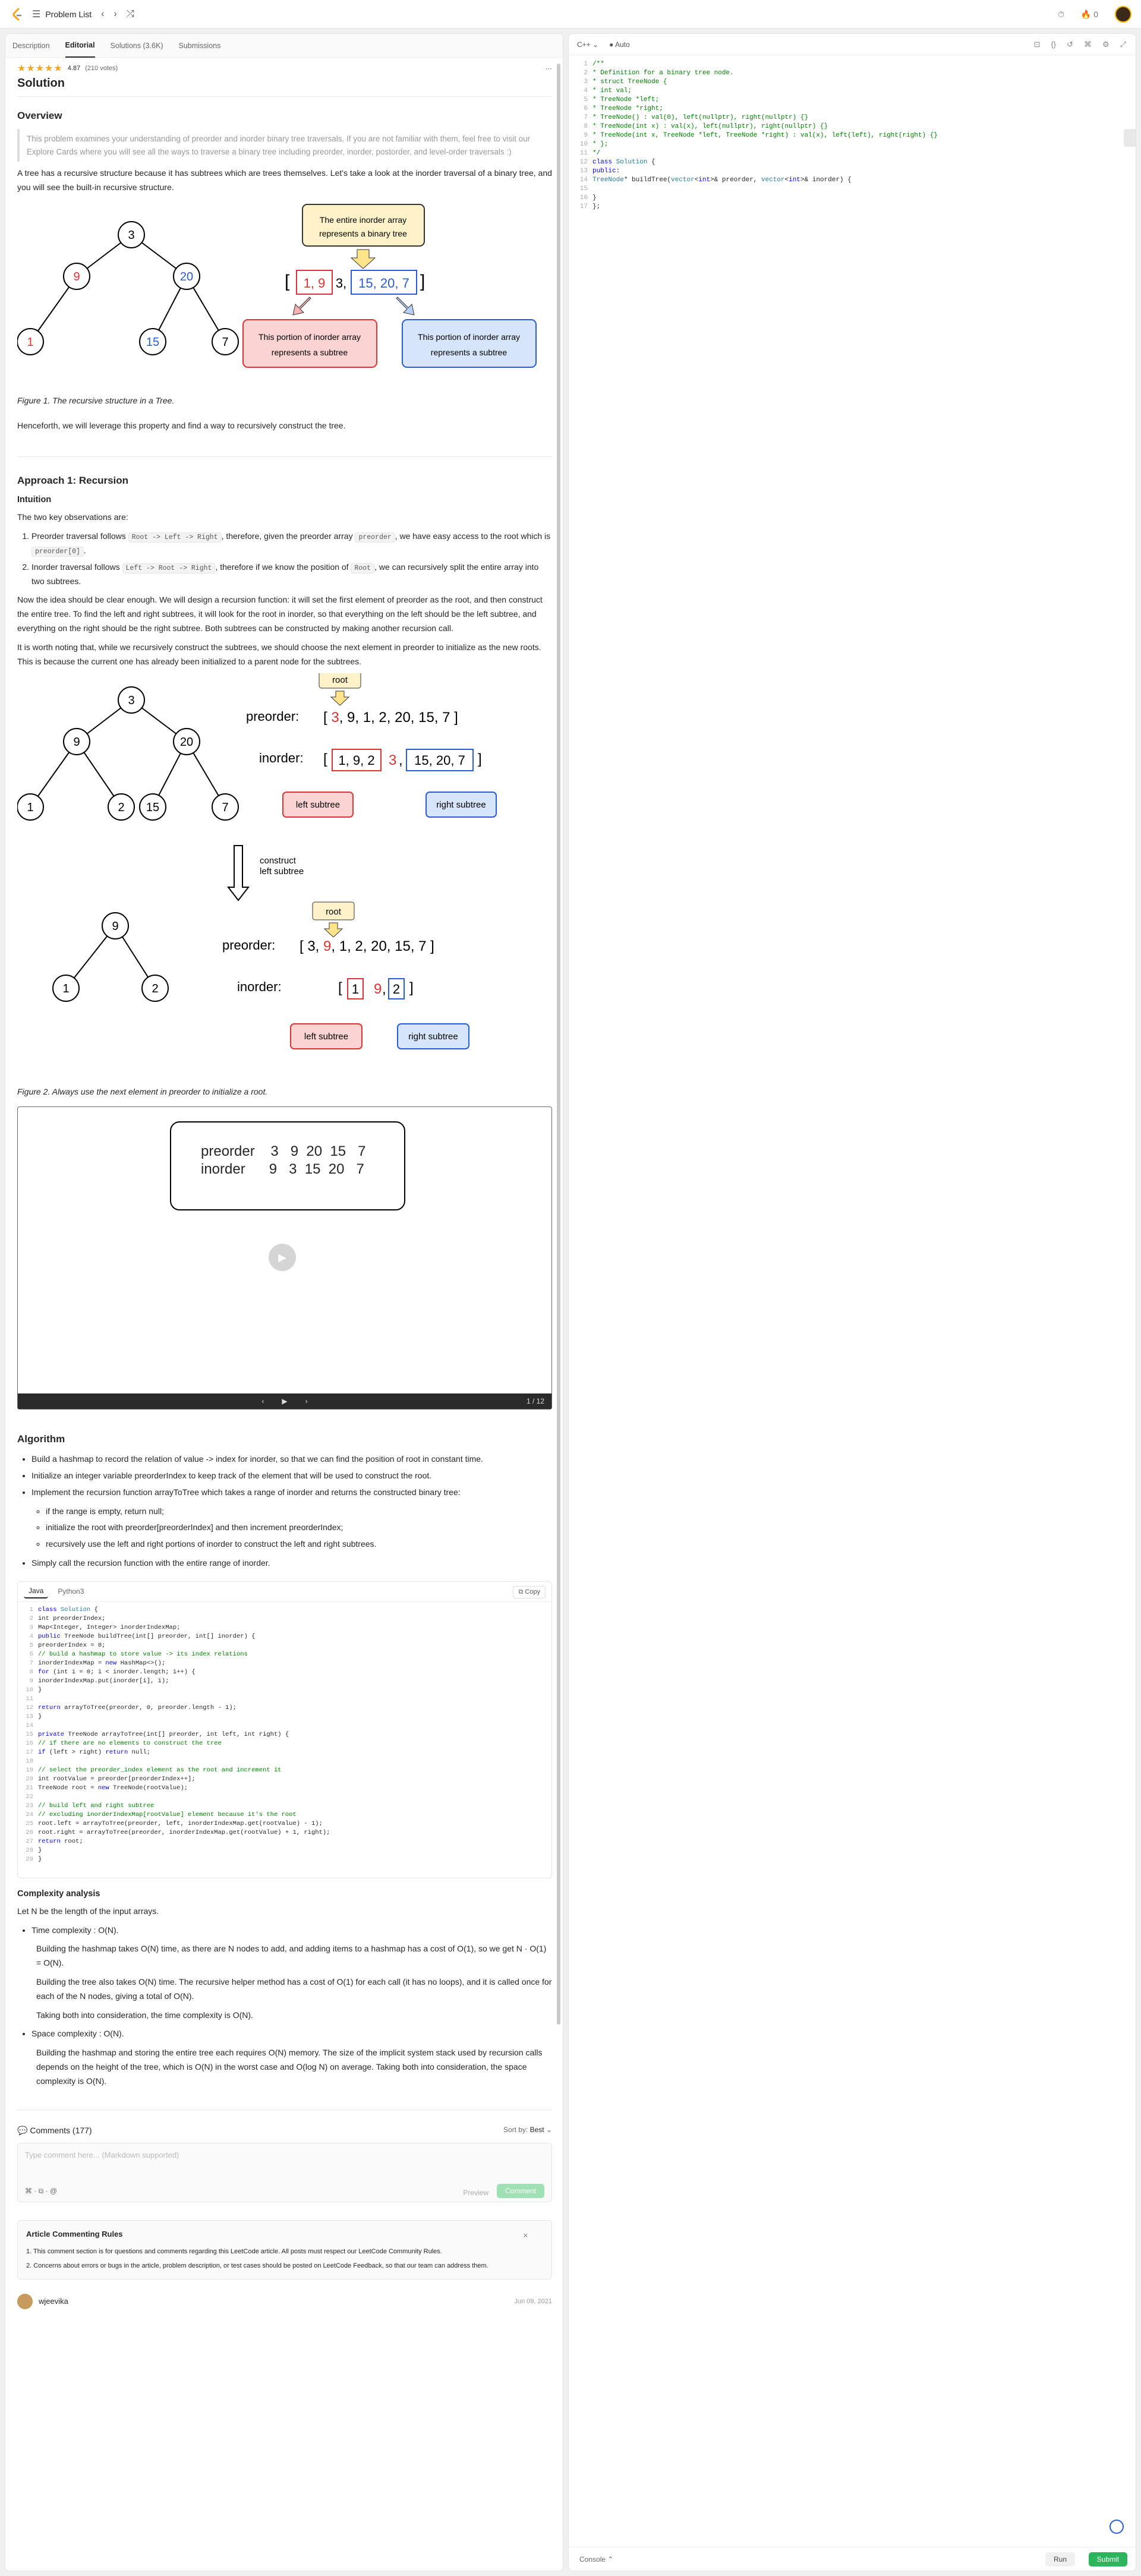  What do you see at coordinates (262, 1401) in the screenshot?
I see `slide-prev-icon: ‹` at bounding box center [262, 1401].